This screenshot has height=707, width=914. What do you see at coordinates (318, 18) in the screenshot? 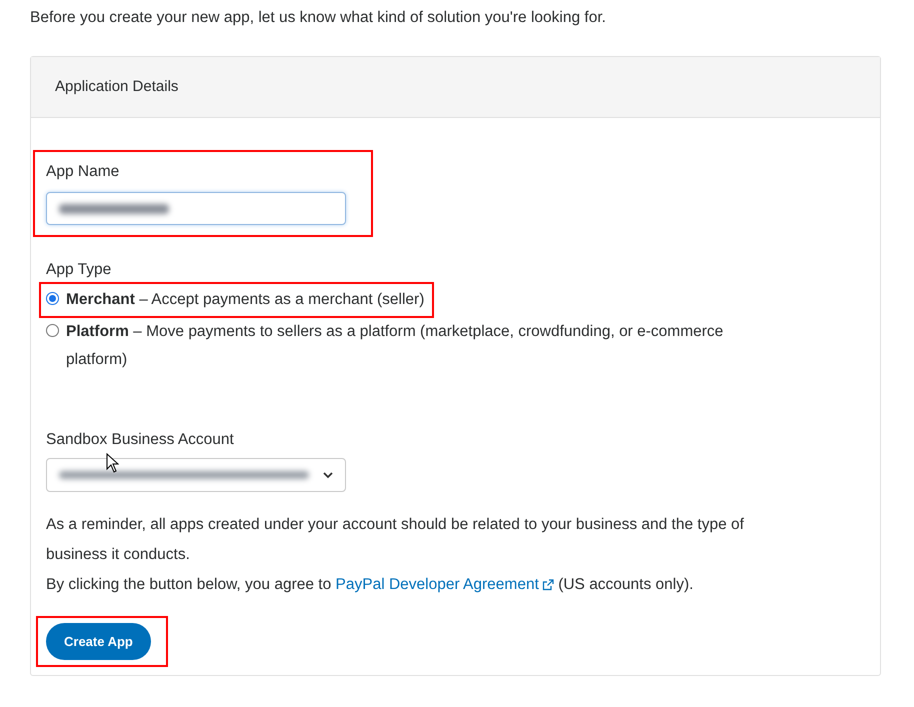
I see `intro-text: Before you create your new app, let us know what kind of solution you're looking for.` at bounding box center [318, 18].